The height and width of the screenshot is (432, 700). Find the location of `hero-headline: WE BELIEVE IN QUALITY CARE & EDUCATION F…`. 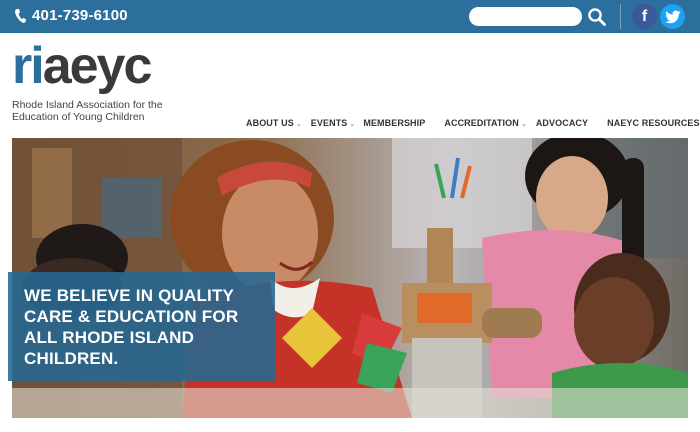

hero-headline: WE BELIEVE IN QUALITY CARE & EDUCATION F… is located at coordinates (131, 327).